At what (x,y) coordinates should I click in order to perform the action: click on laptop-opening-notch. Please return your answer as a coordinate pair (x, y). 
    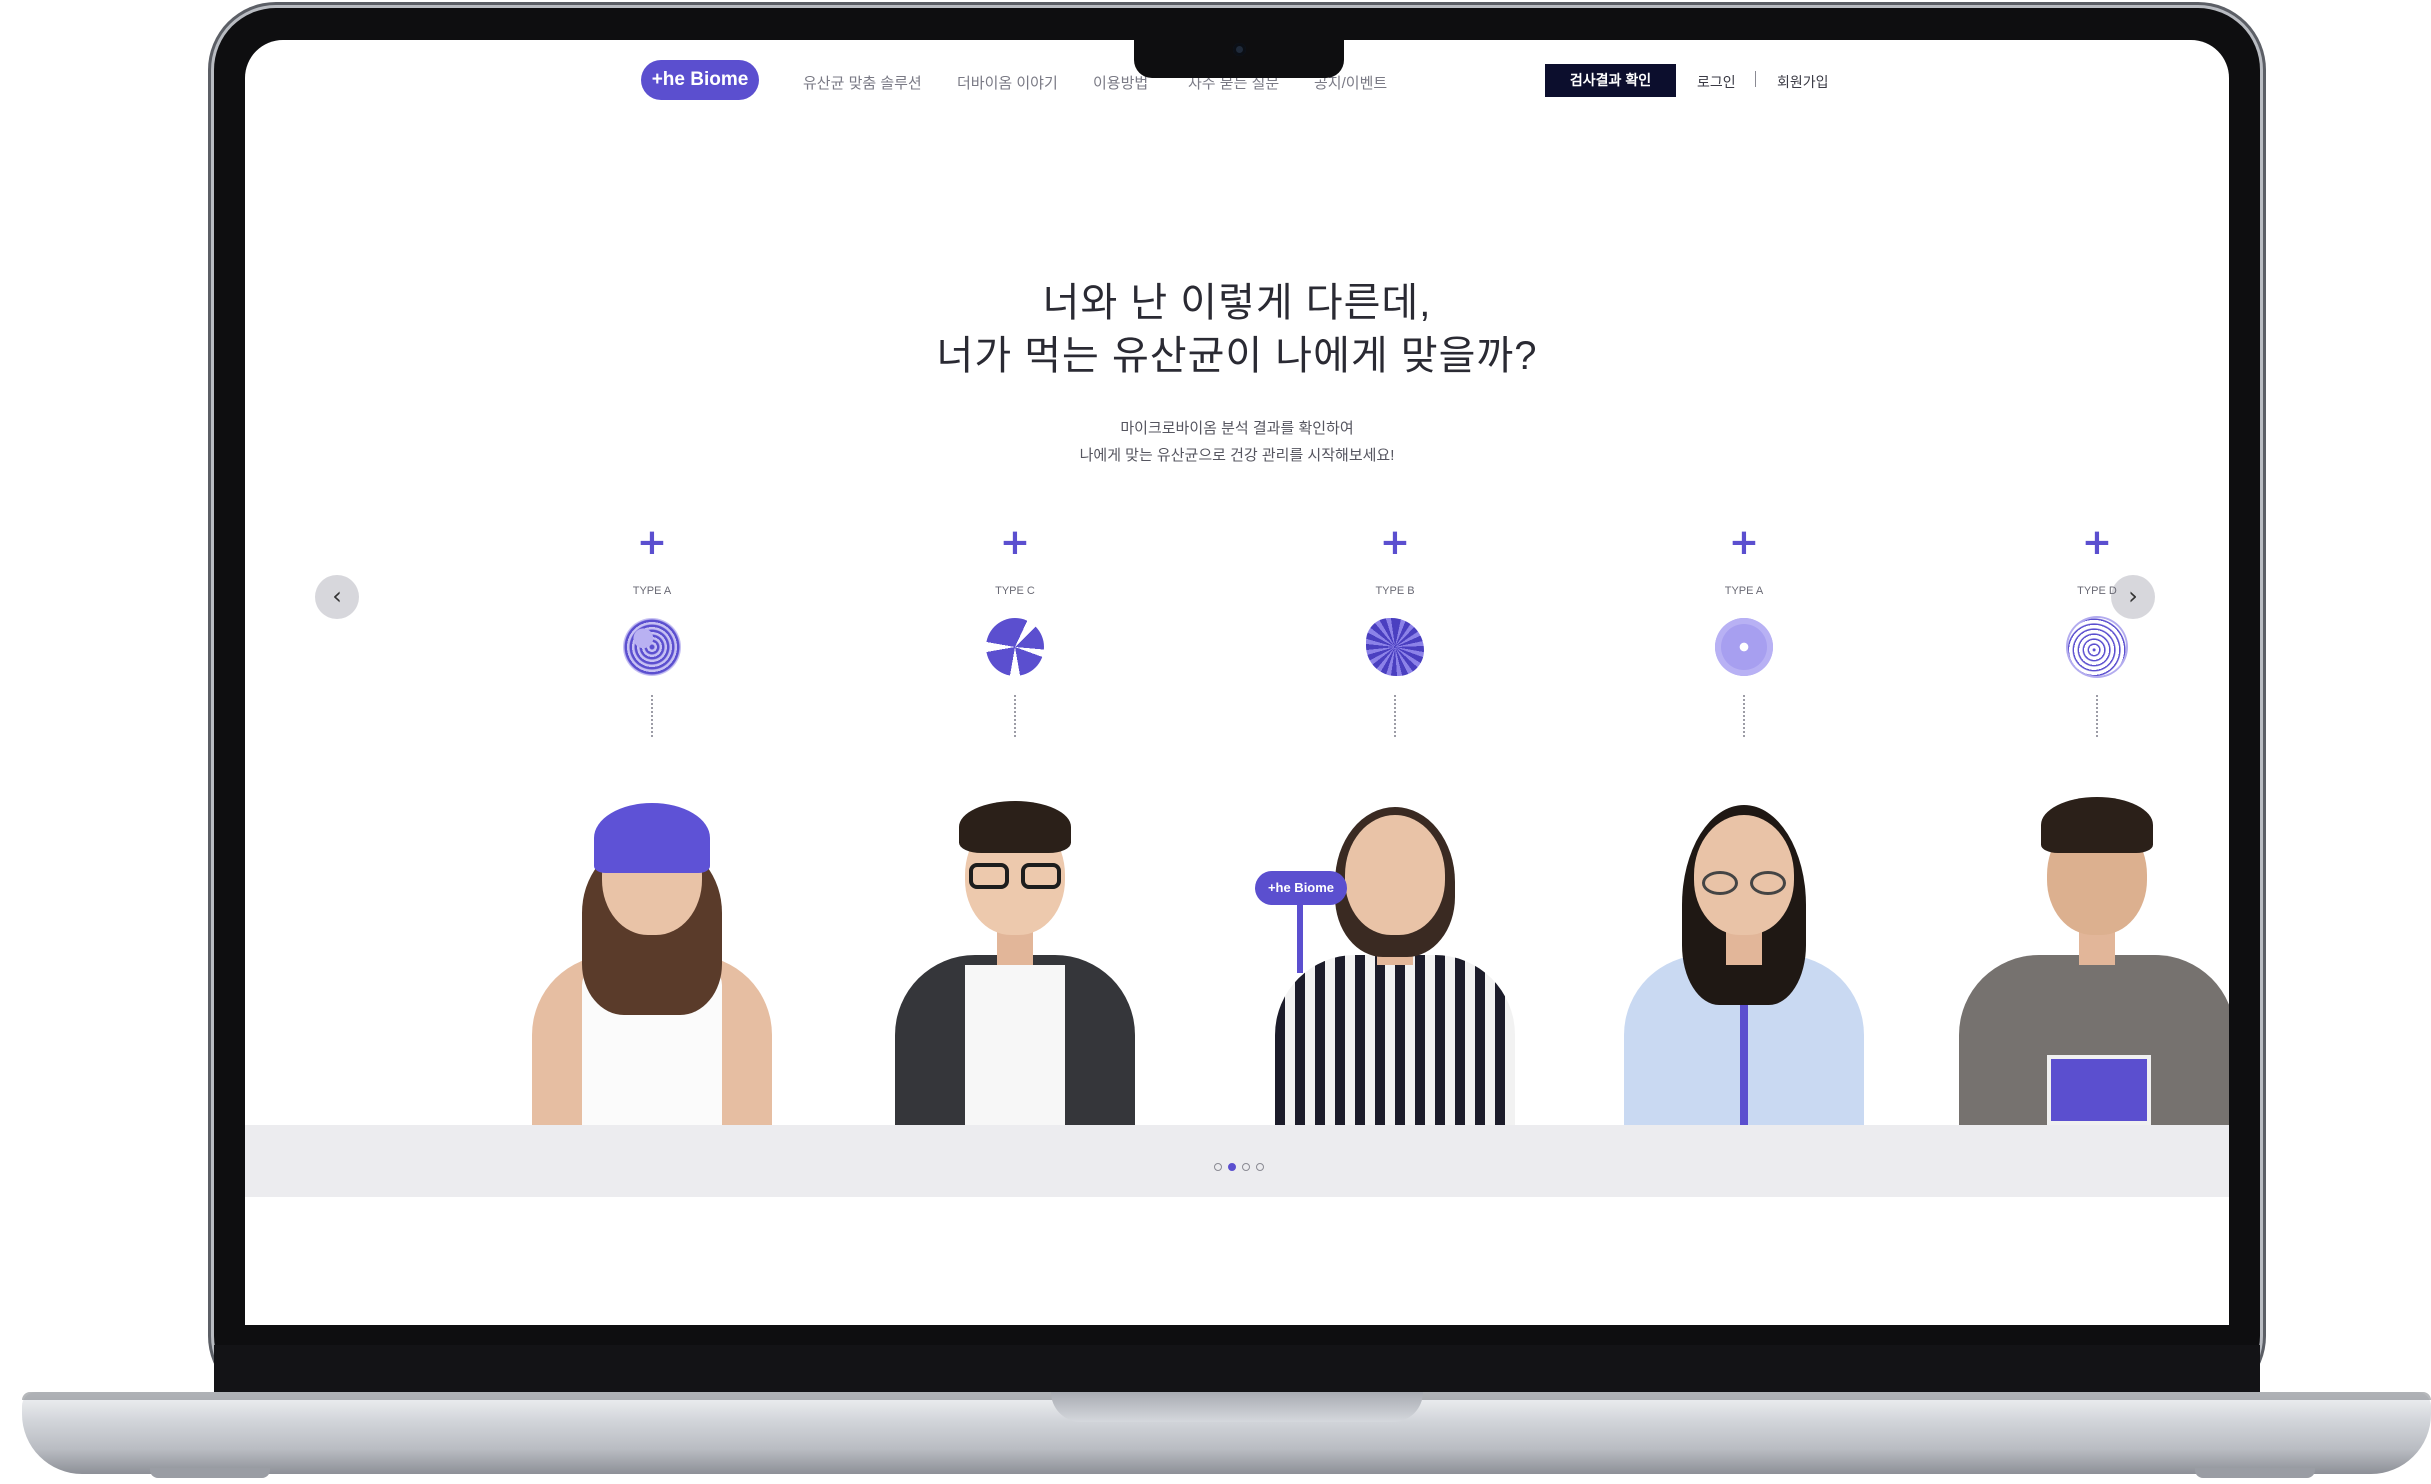
    Looking at the image, I should click on (1237, 1407).